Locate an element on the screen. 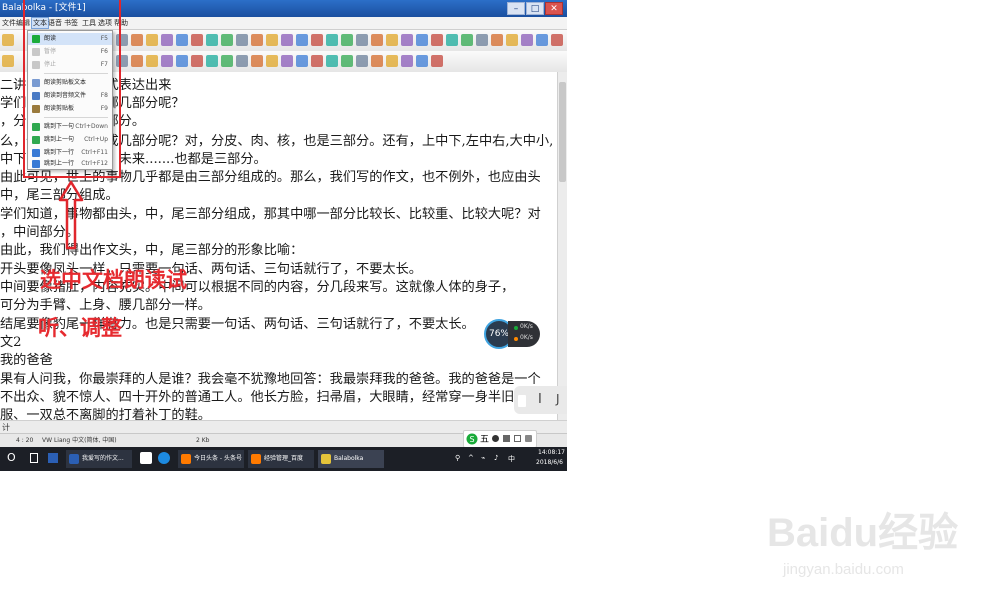 This screenshot has width=1000, height=600. store-icon is located at coordinates (53, 458).